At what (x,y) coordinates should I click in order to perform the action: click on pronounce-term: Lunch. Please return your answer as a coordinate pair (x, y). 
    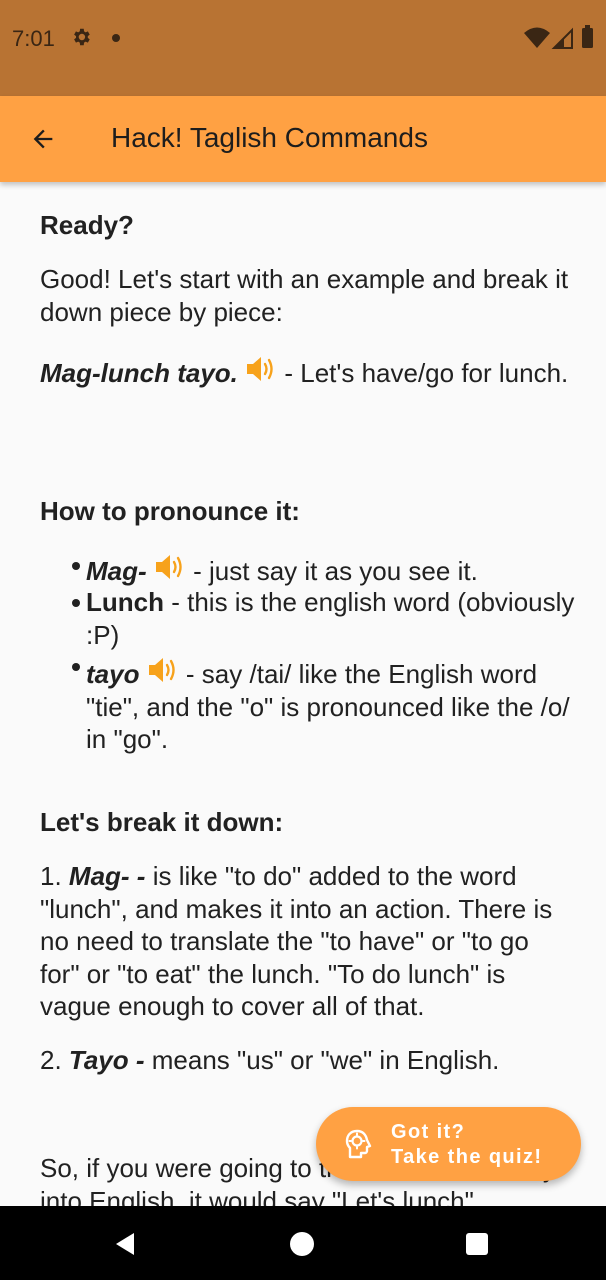
    Looking at the image, I should click on (125, 602).